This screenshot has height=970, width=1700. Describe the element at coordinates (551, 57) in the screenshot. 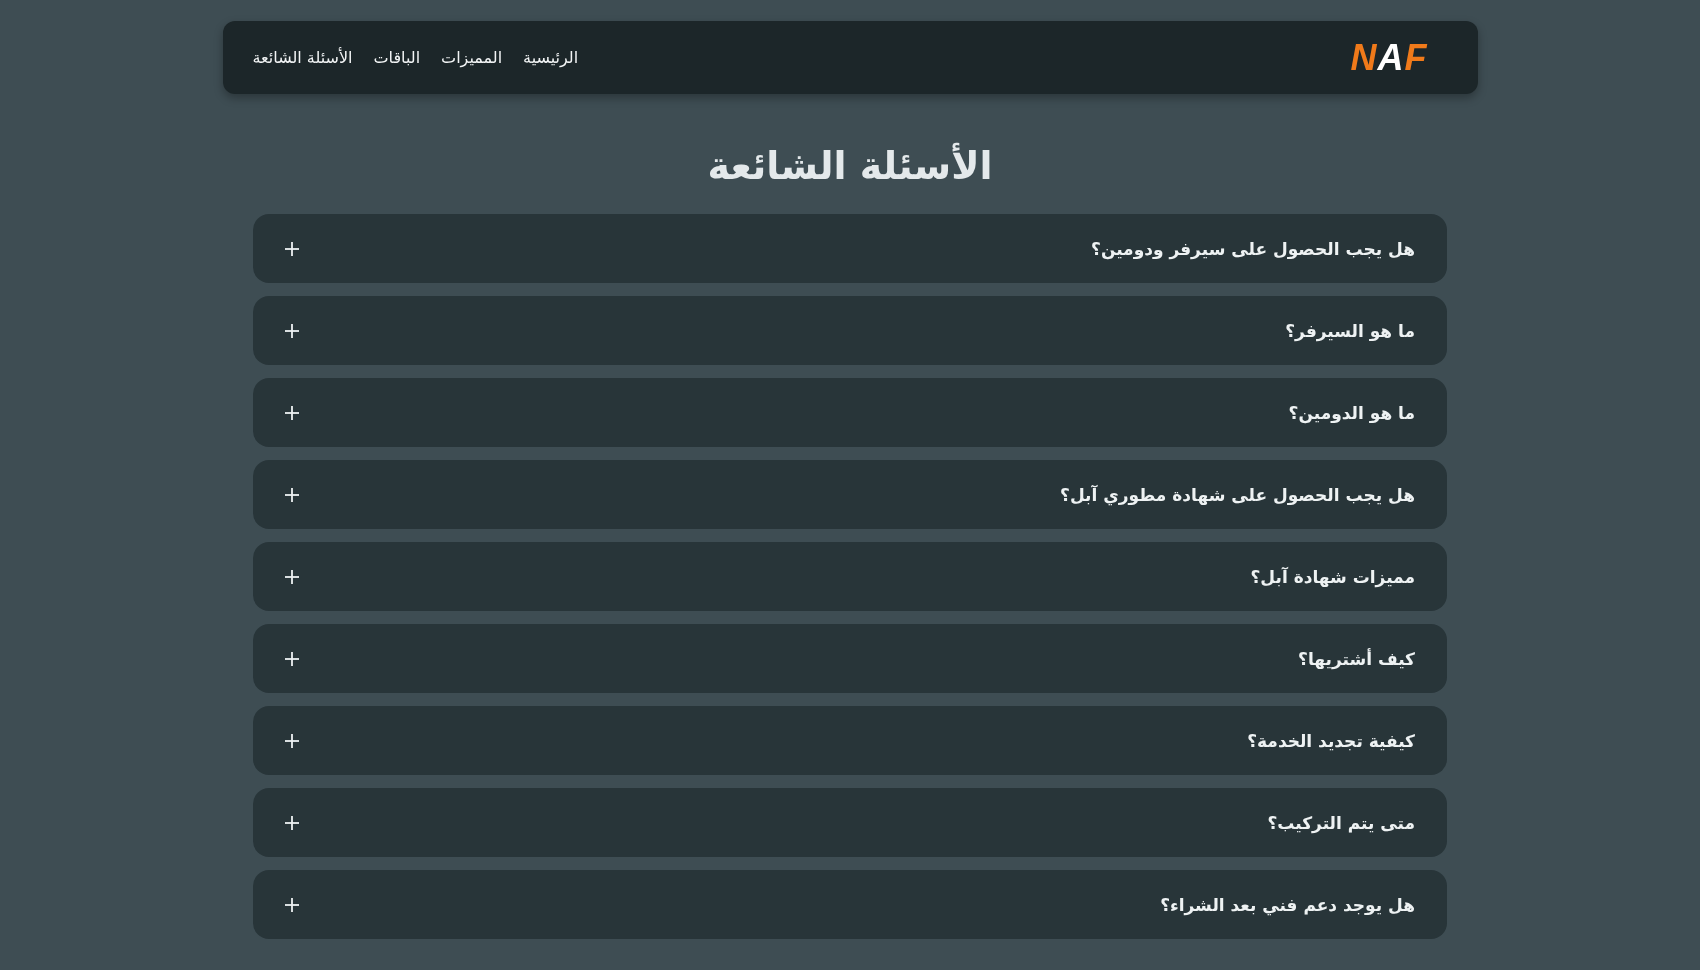

I see `nav-link: الرئيسية` at that location.